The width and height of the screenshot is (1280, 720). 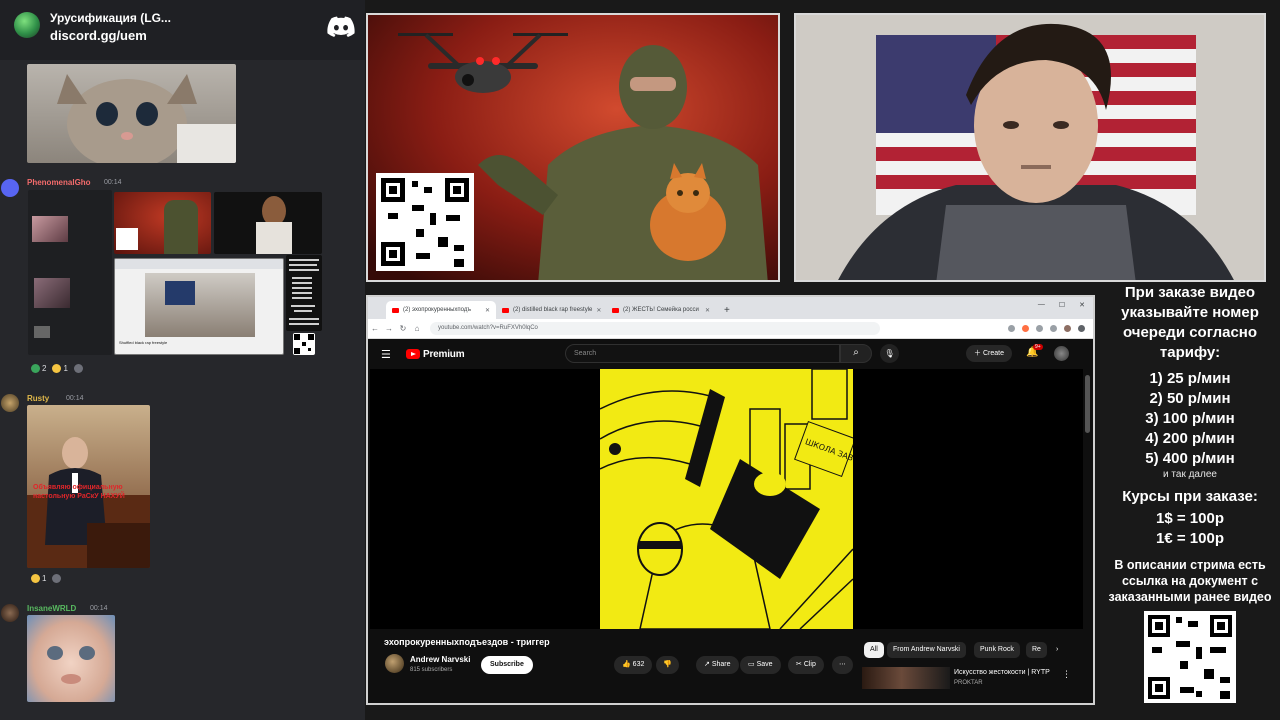 I want to click on recommended-thumbnail, so click(x=906, y=678).